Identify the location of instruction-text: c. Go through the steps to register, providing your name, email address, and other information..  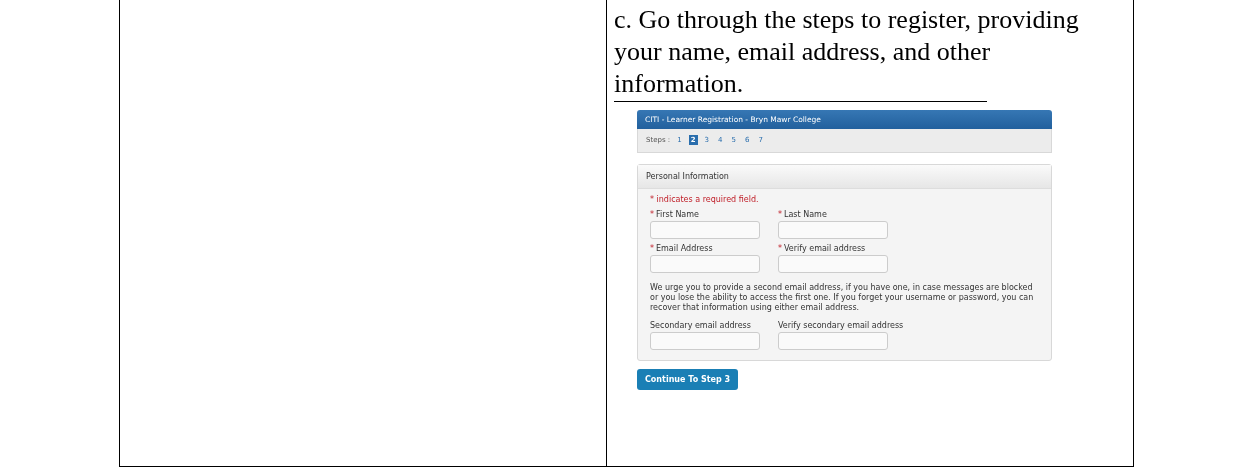
(847, 52).